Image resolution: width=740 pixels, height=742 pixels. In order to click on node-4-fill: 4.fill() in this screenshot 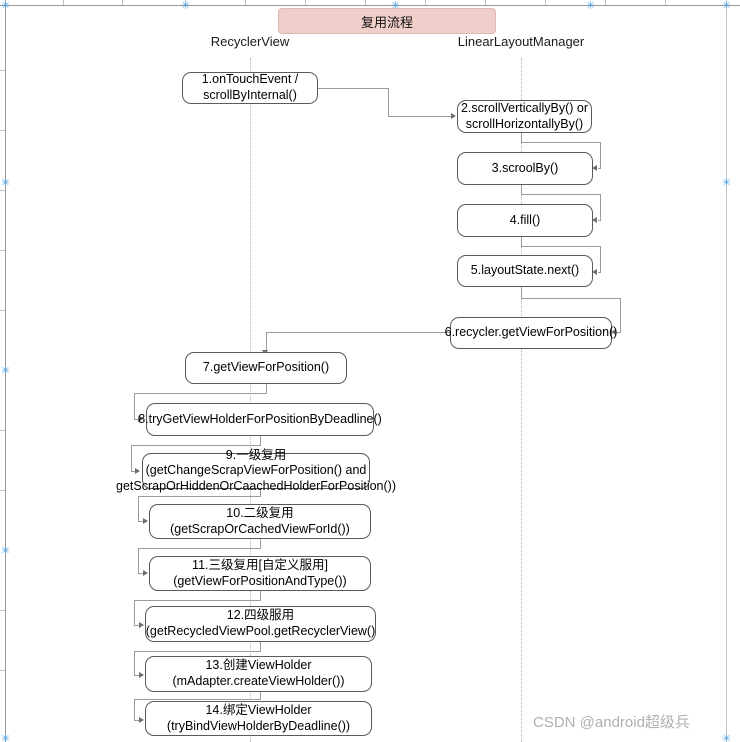, I will do `click(525, 220)`.